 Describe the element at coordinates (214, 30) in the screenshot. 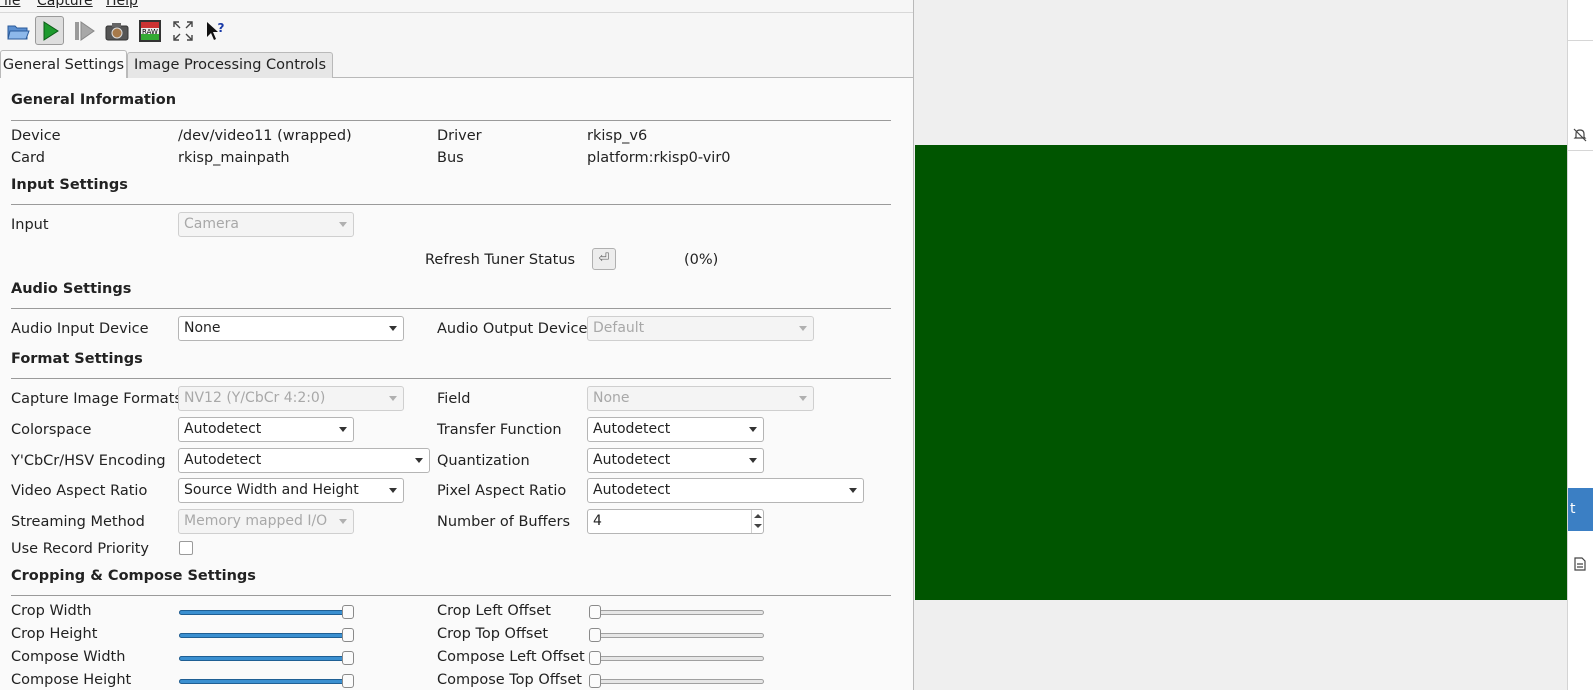

I see `whats-this-help-icon: ?` at that location.